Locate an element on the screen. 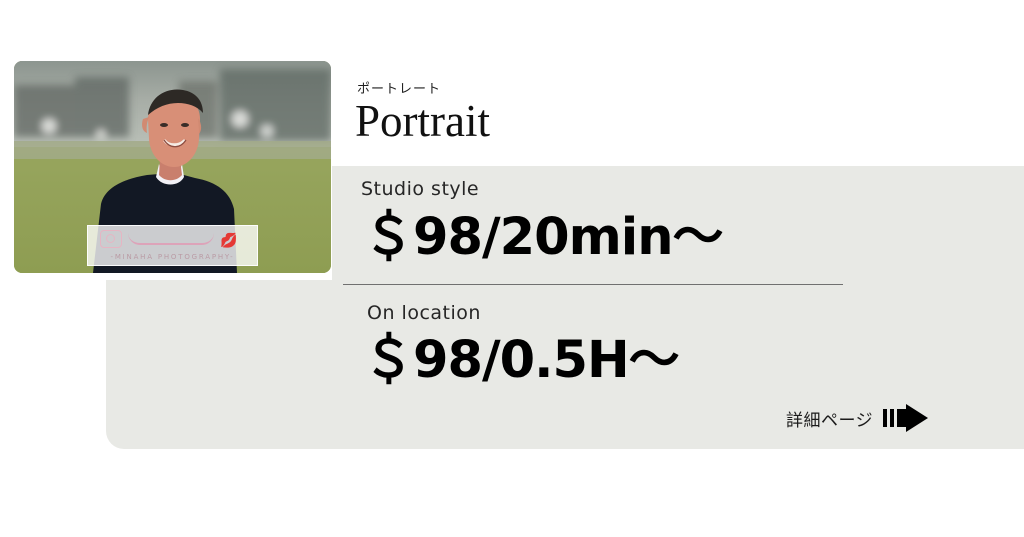 The image size is (1024, 537). lips-icon: 💋 is located at coordinates (229, 241).